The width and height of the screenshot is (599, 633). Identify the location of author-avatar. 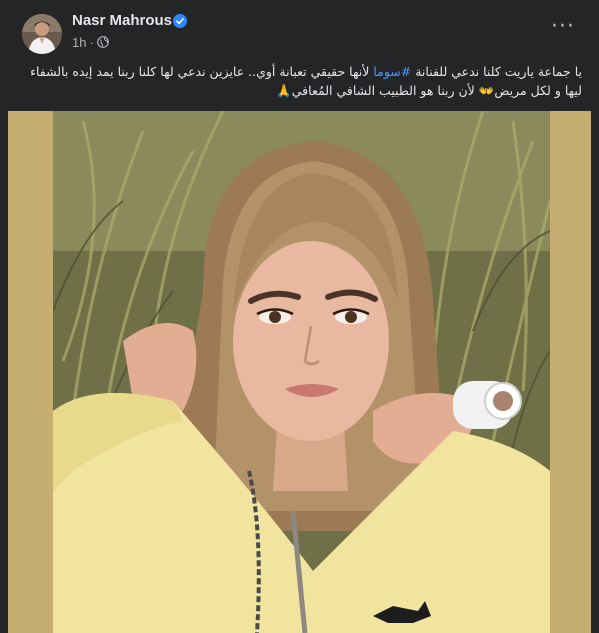
(42, 34).